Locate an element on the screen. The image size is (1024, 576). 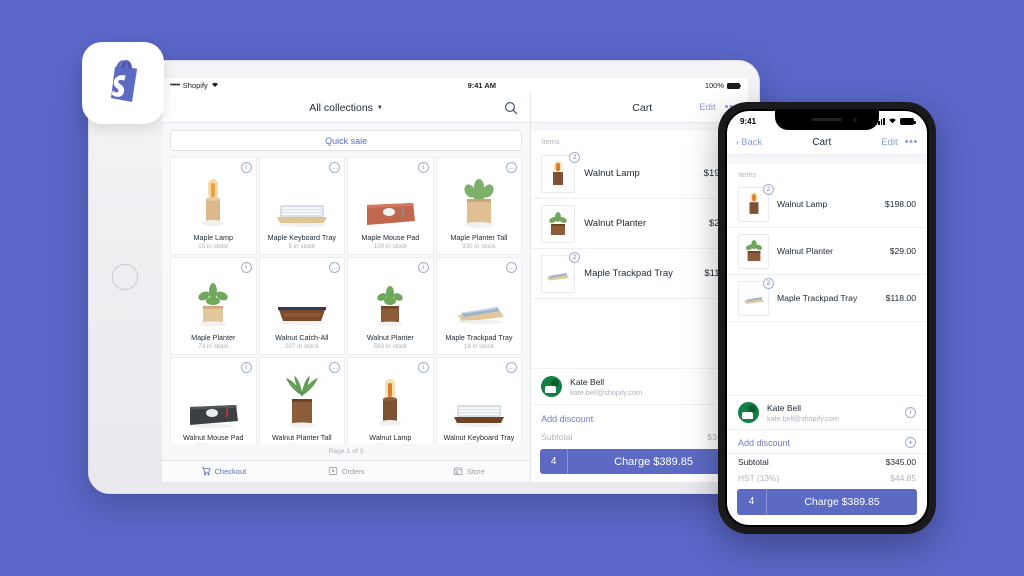
quick-sale-button: Quick sale is located at coordinates (346, 140).